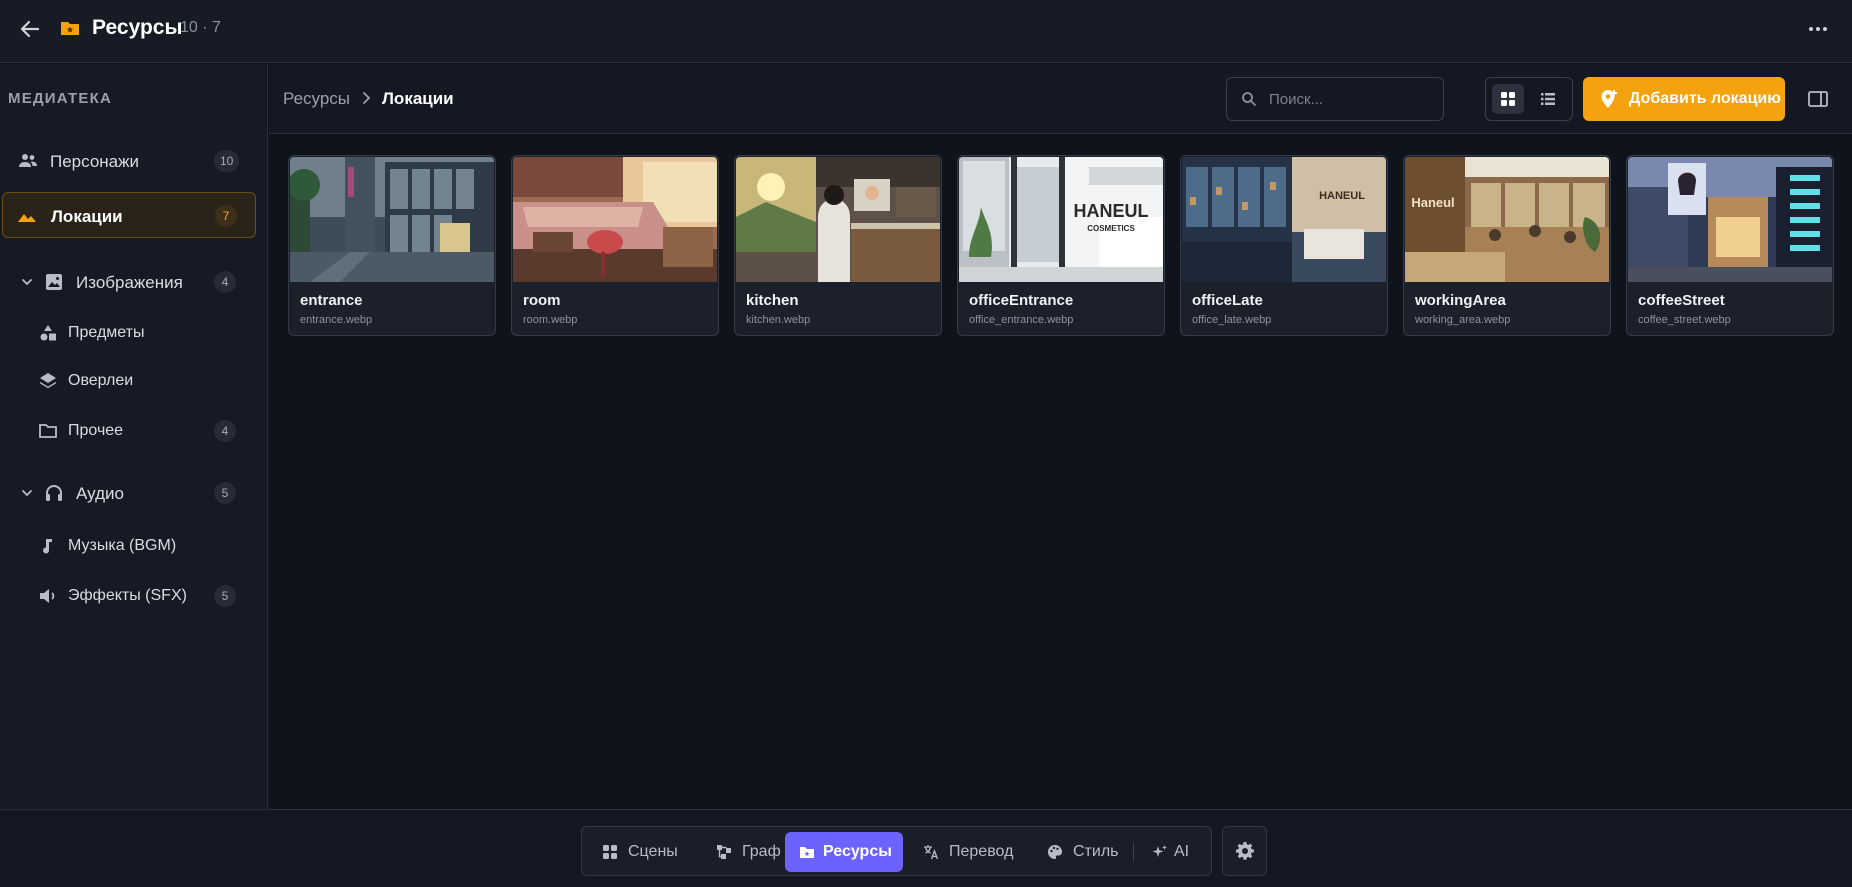 Image resolution: width=1852 pixels, height=887 pixels. What do you see at coordinates (778, 320) in the screenshot?
I see `card-filename: kitchen.webp` at bounding box center [778, 320].